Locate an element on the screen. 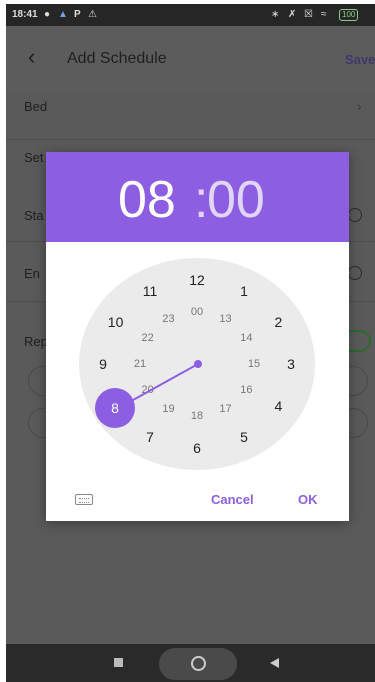 This screenshot has height=682, width=375. hour-number-24h: 13 is located at coordinates (226, 319).